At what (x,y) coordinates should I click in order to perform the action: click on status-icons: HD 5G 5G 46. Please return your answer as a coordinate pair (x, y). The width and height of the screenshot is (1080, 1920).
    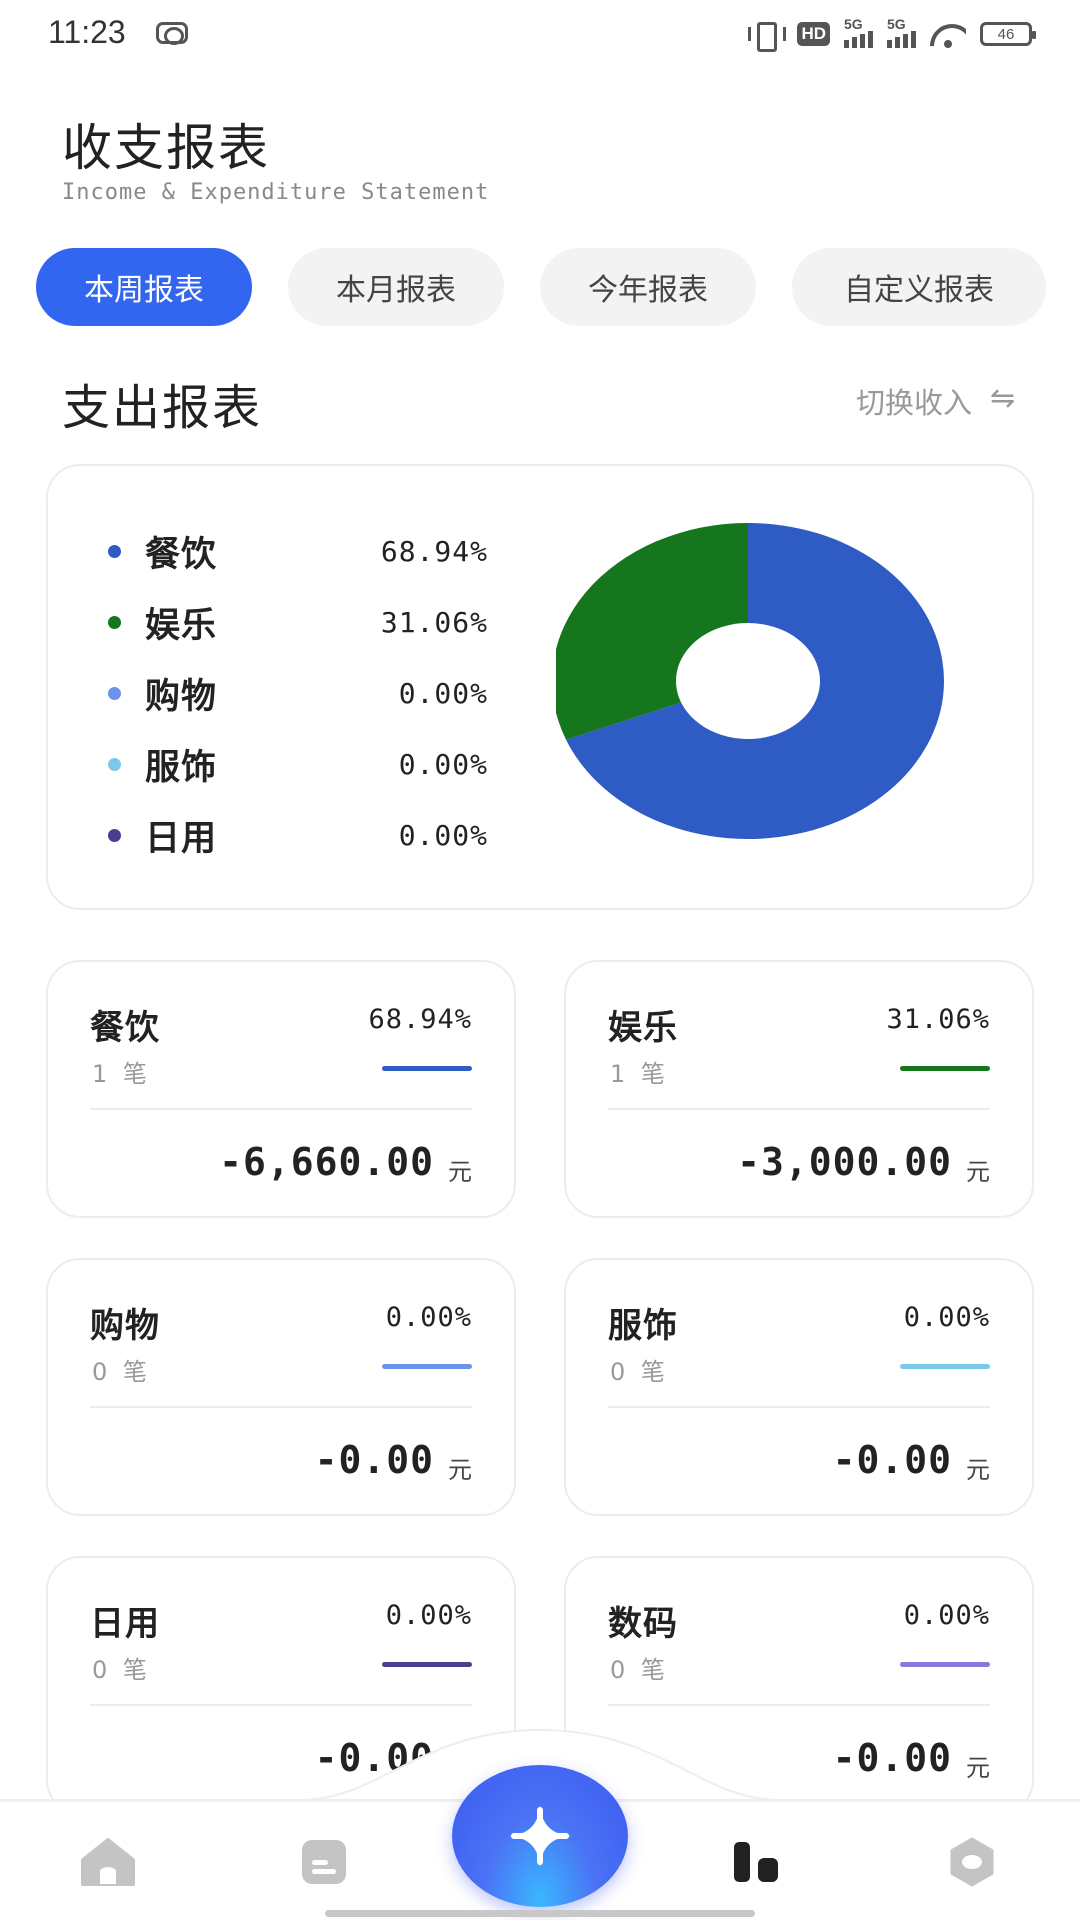
    Looking at the image, I should click on (891, 34).